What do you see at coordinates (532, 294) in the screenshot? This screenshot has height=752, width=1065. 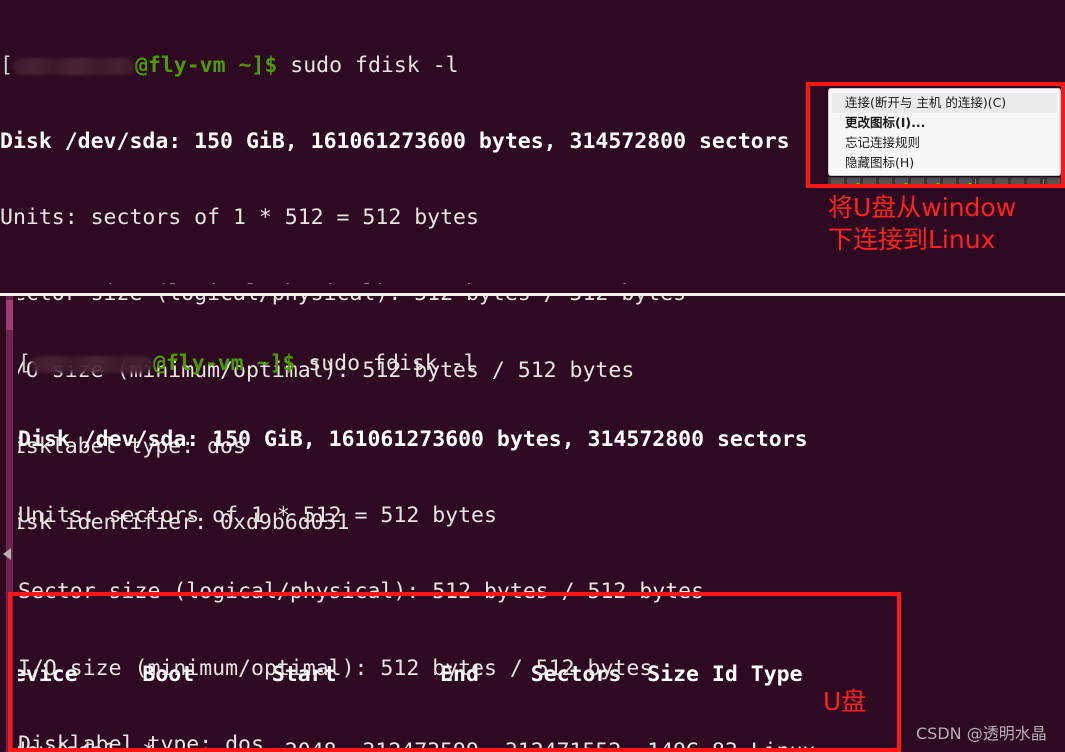 I see `pane-separator` at bounding box center [532, 294].